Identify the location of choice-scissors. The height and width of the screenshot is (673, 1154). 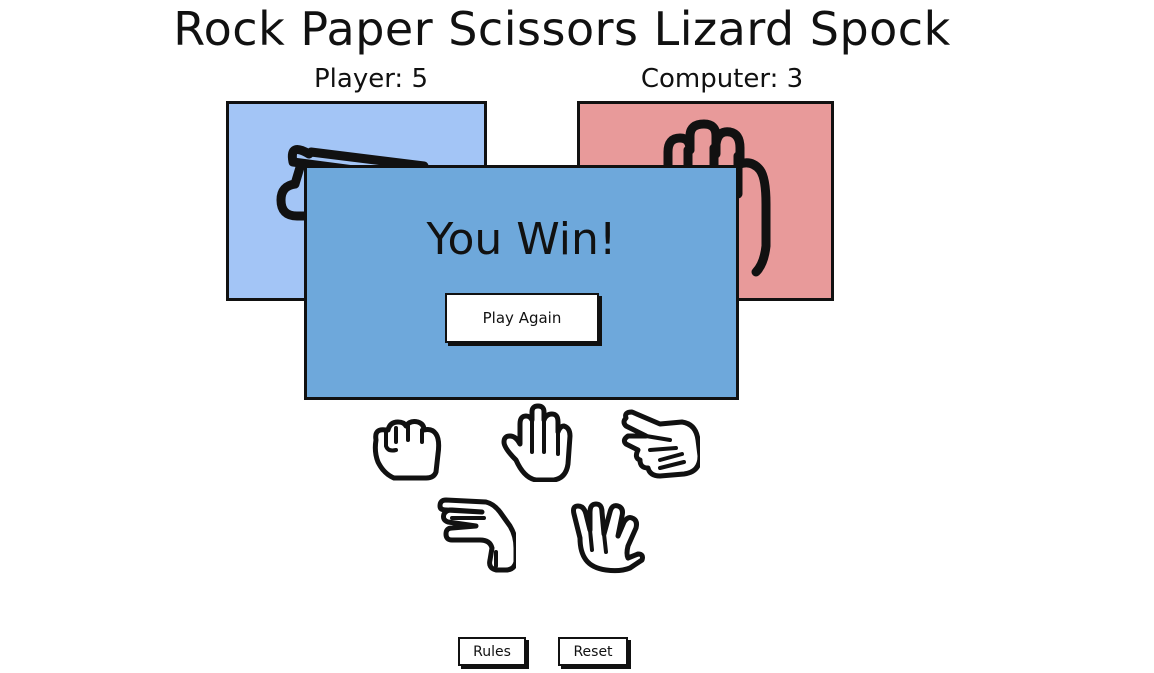
(660, 444).